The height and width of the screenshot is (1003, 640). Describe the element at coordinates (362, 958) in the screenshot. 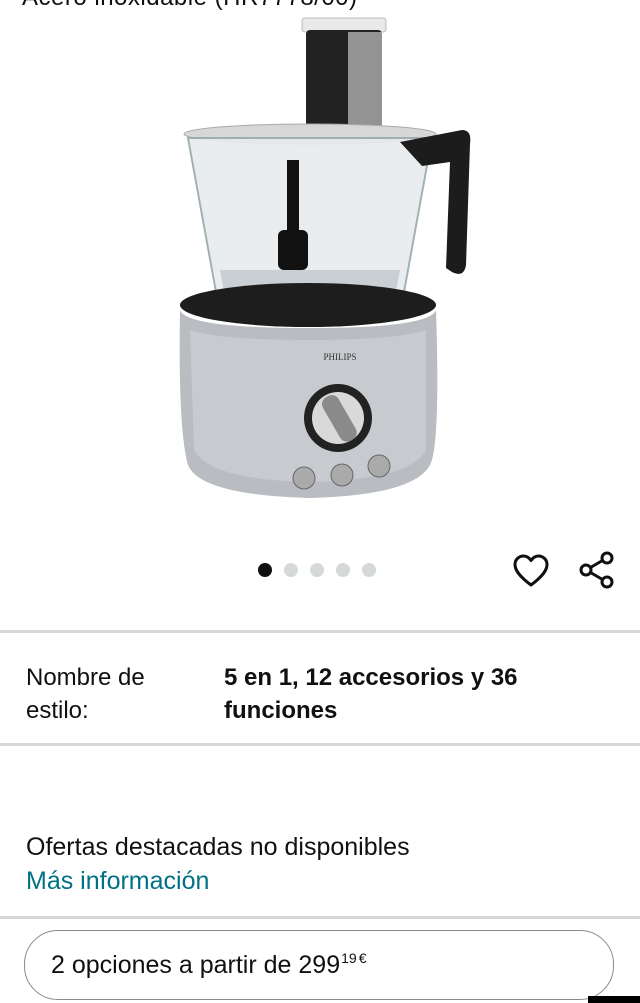

I see `price-currency: €` at that location.